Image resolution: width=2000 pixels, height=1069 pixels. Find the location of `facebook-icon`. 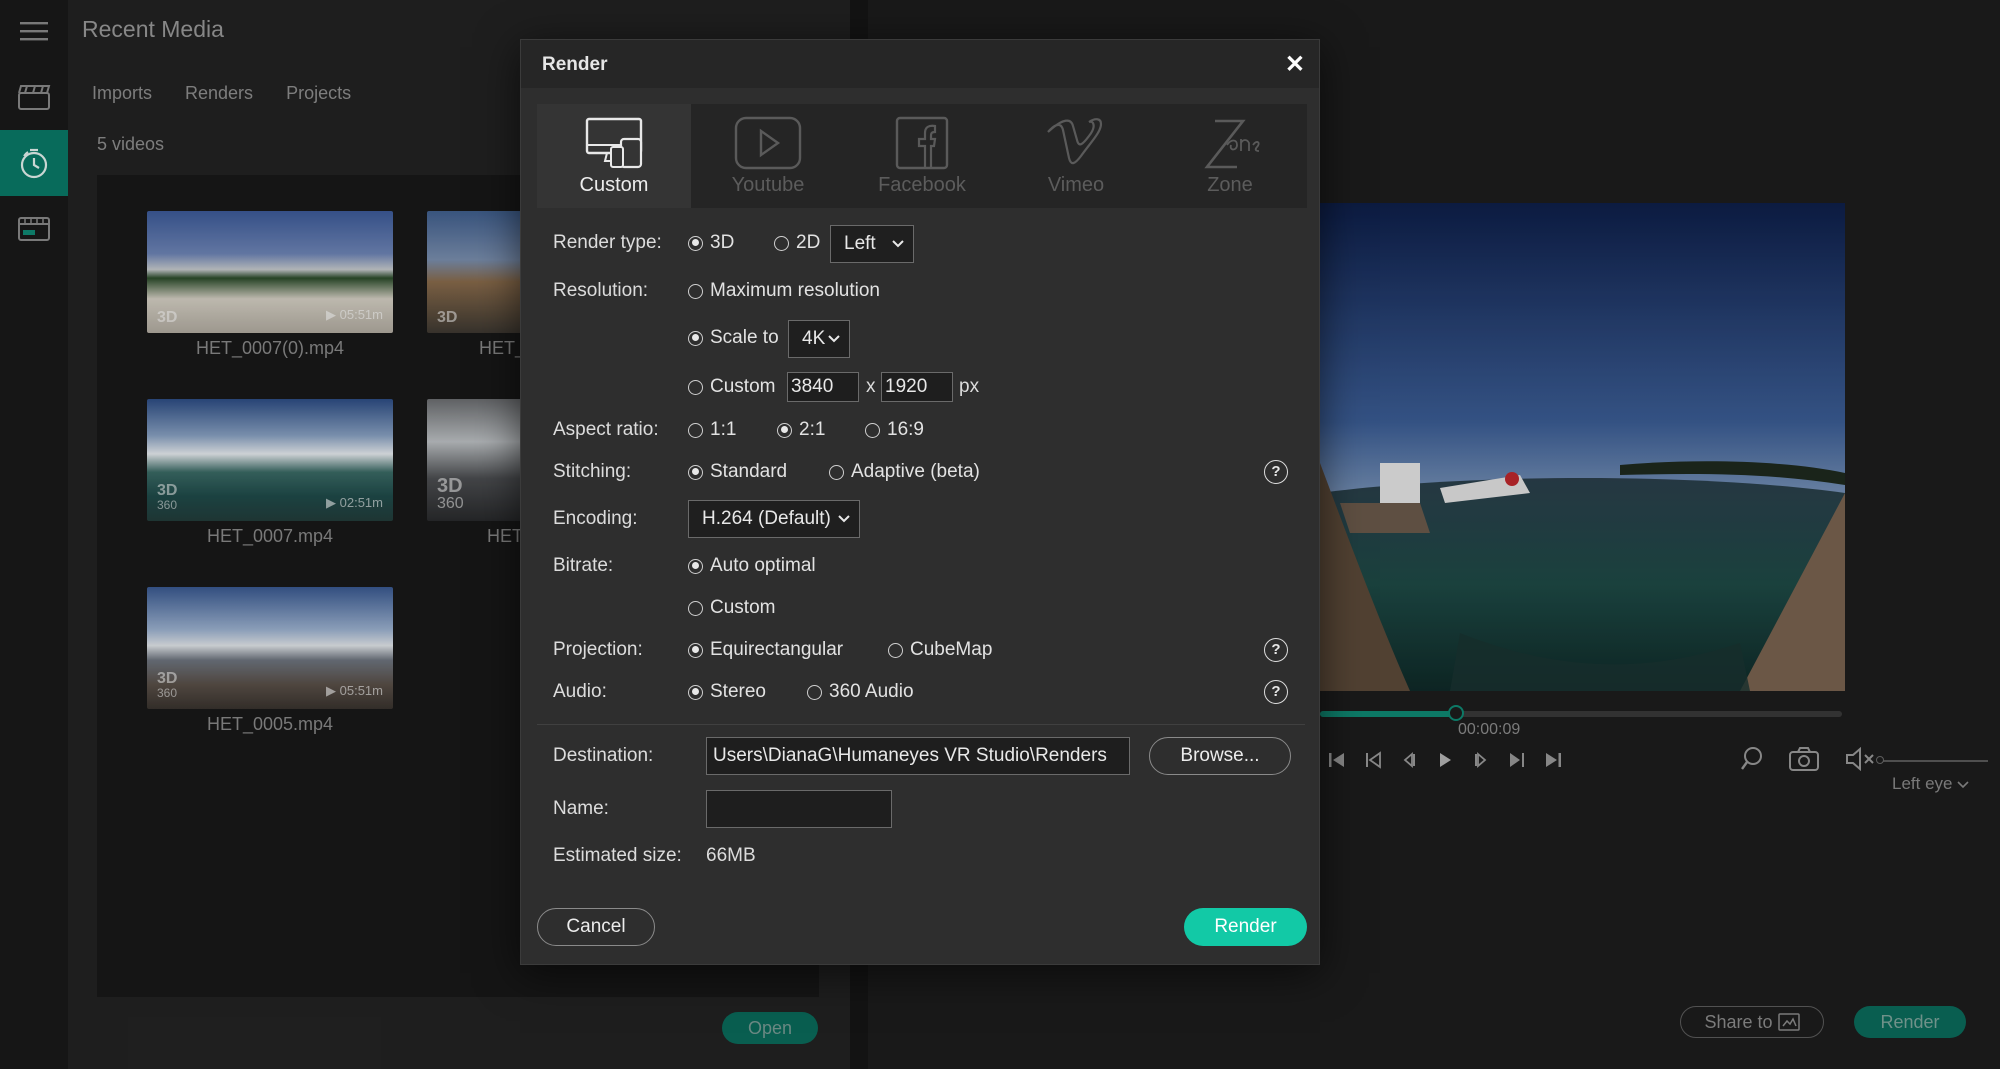

facebook-icon is located at coordinates (922, 143).